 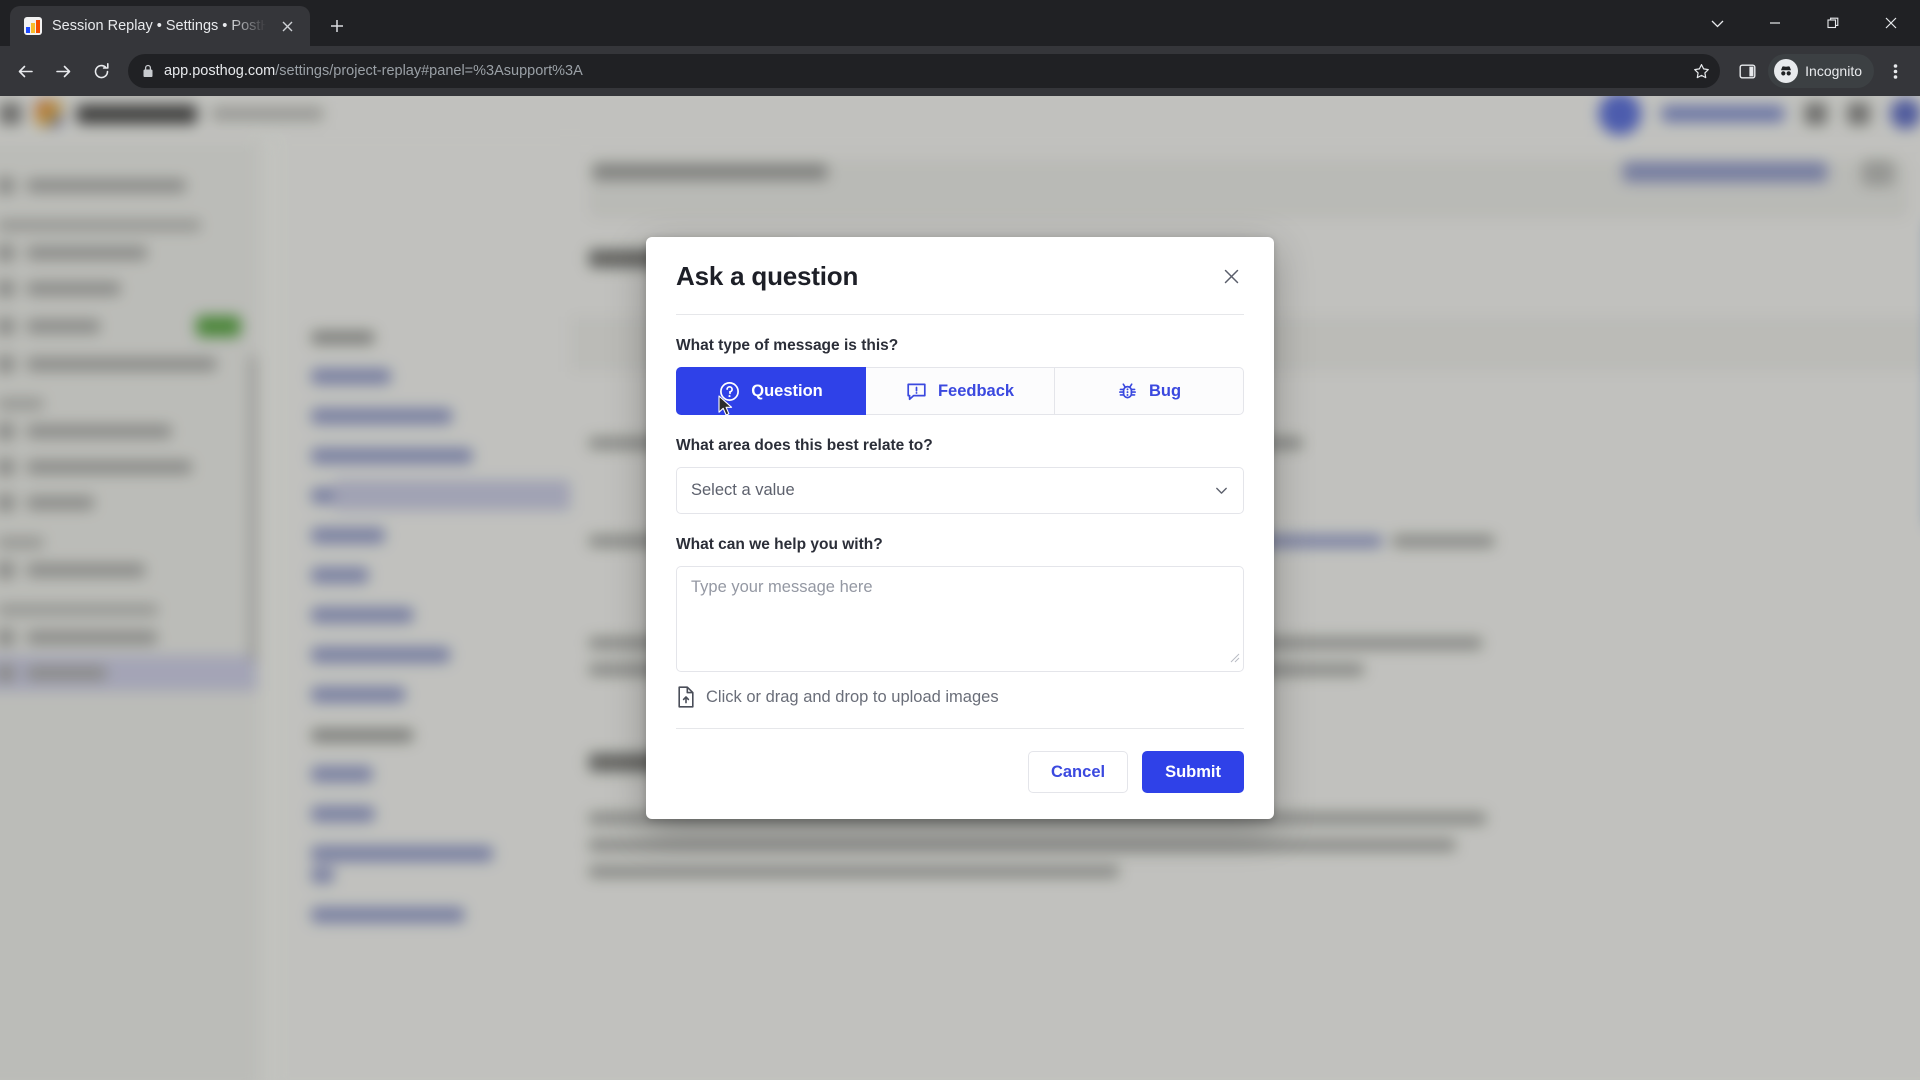 What do you see at coordinates (1747, 71) in the screenshot?
I see `side-panel-icon` at bounding box center [1747, 71].